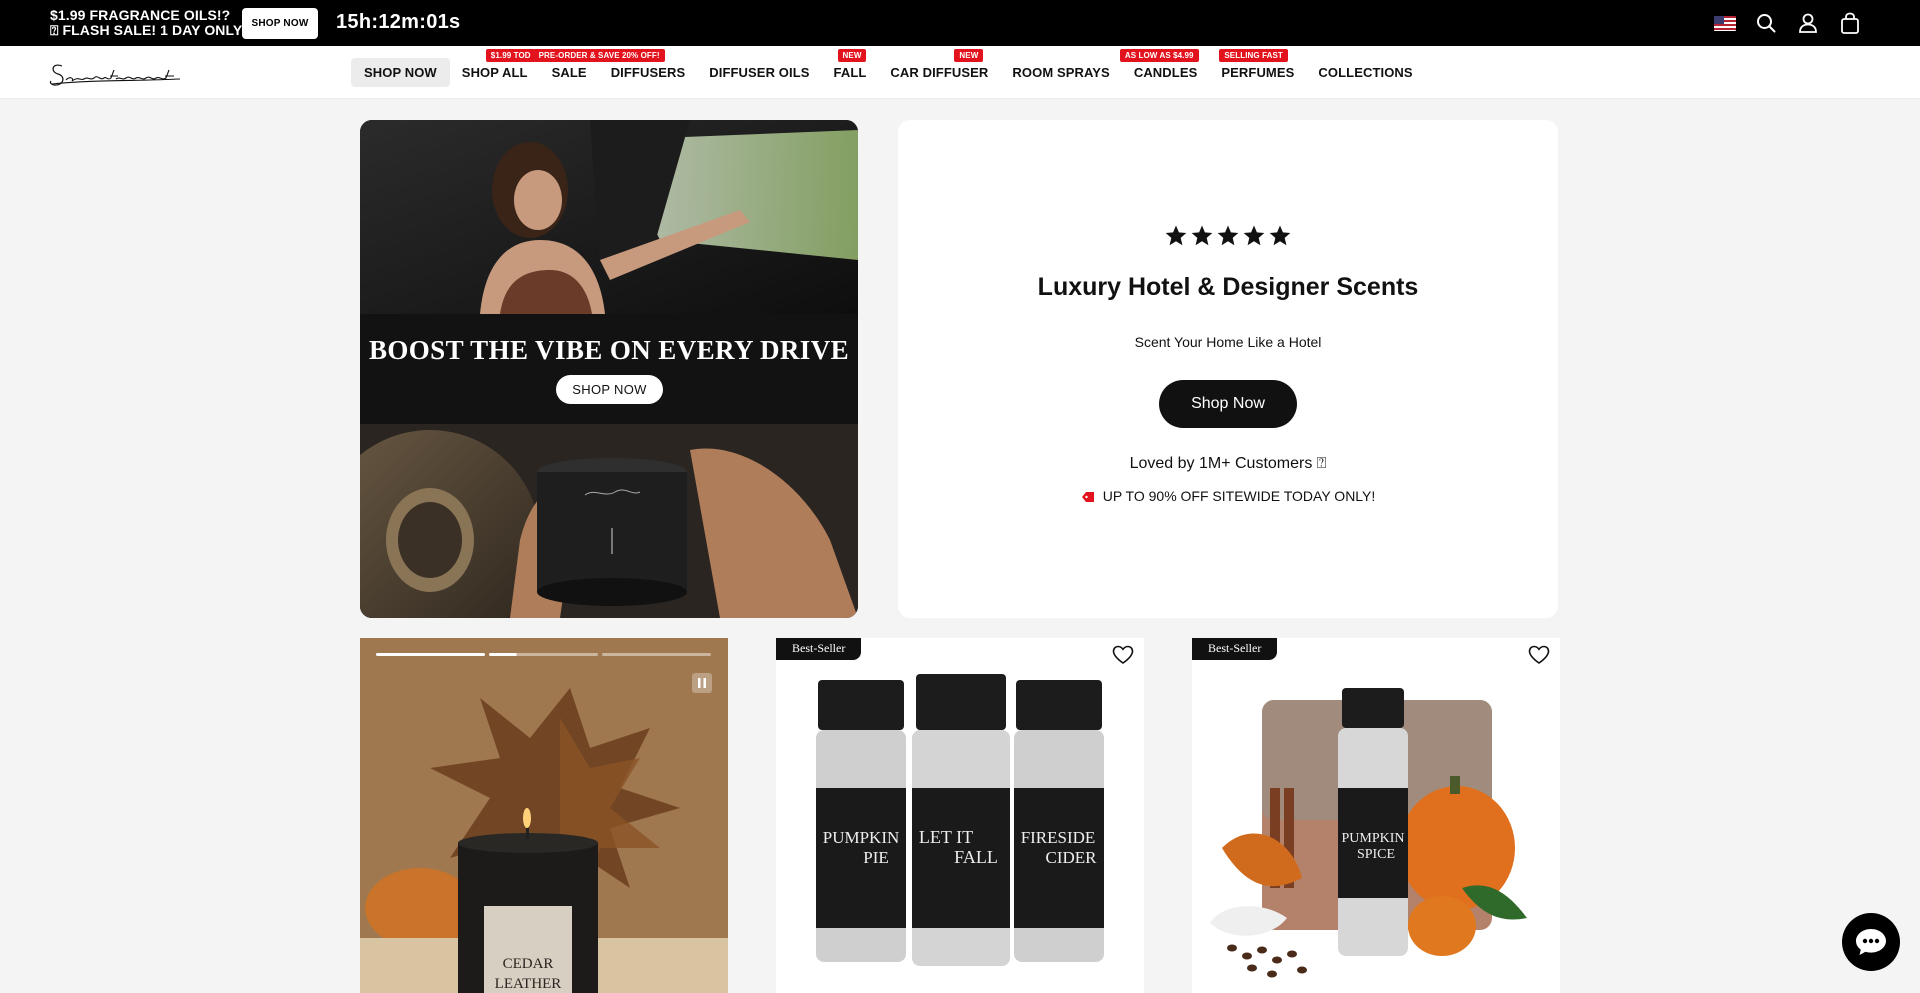 The width and height of the screenshot is (1920, 993). I want to click on nav-item-car-diffuser: NEW CAR DIFFUSER, so click(939, 68).